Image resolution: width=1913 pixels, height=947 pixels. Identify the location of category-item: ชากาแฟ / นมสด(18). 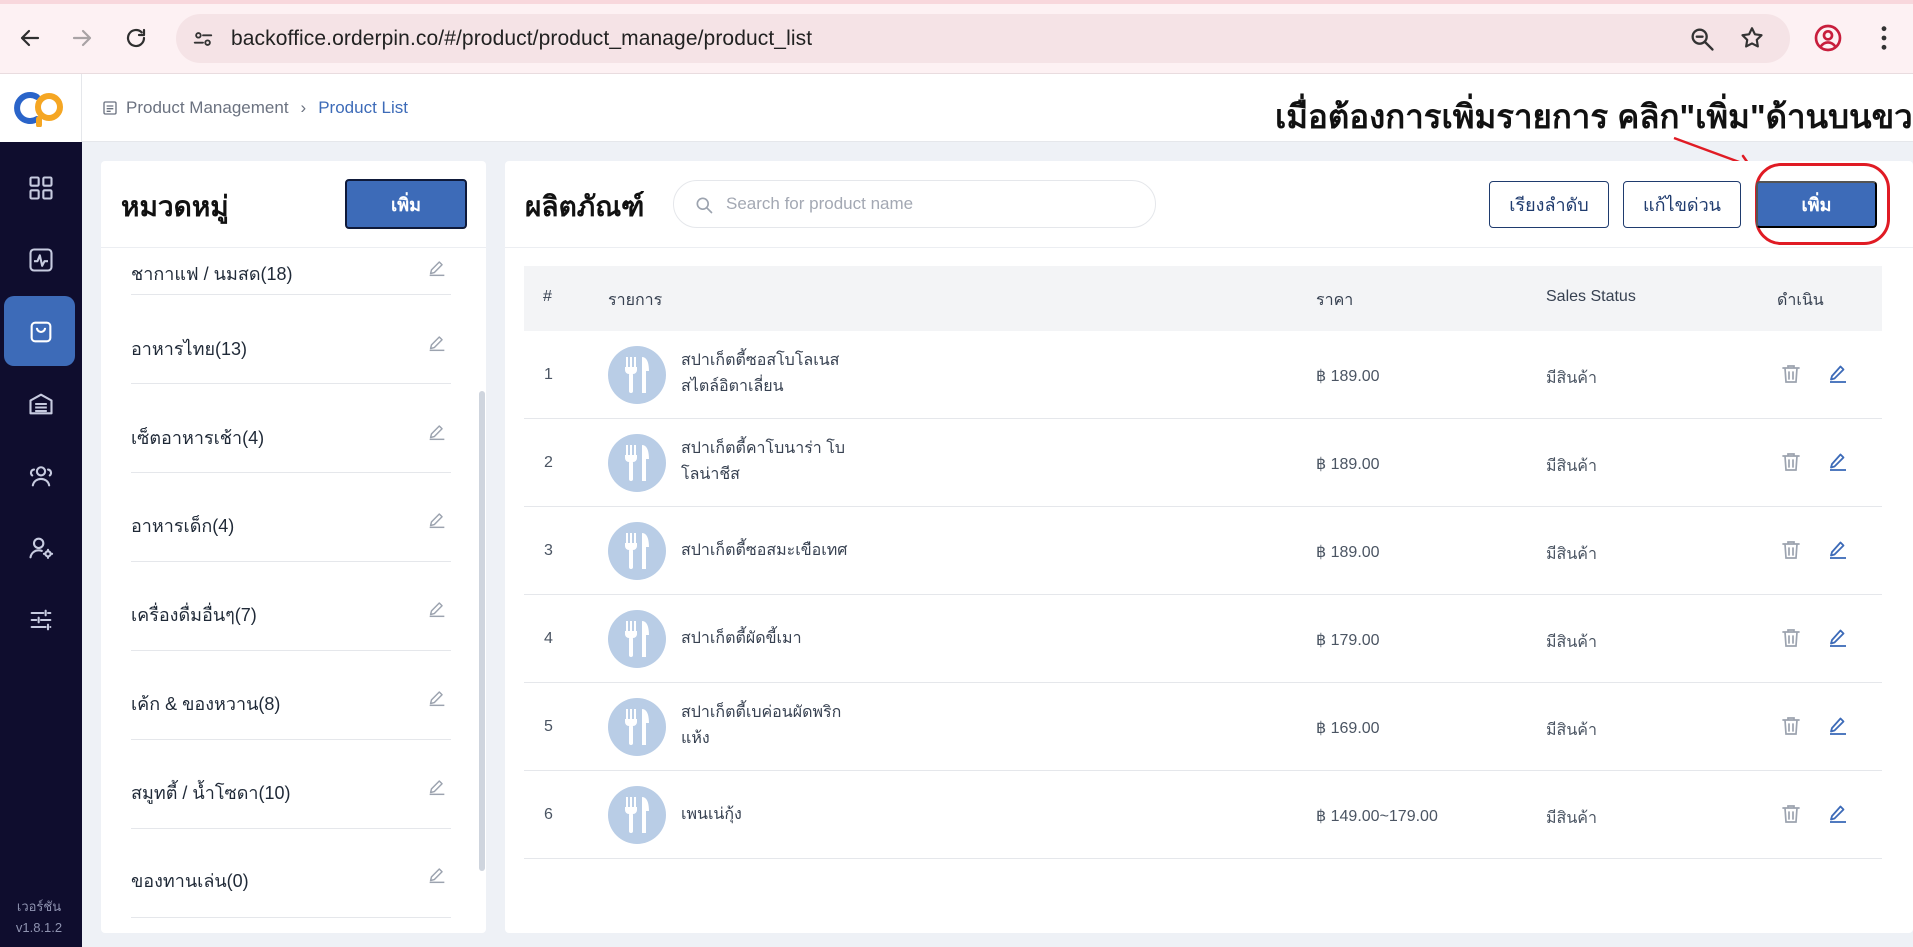
(291, 228).